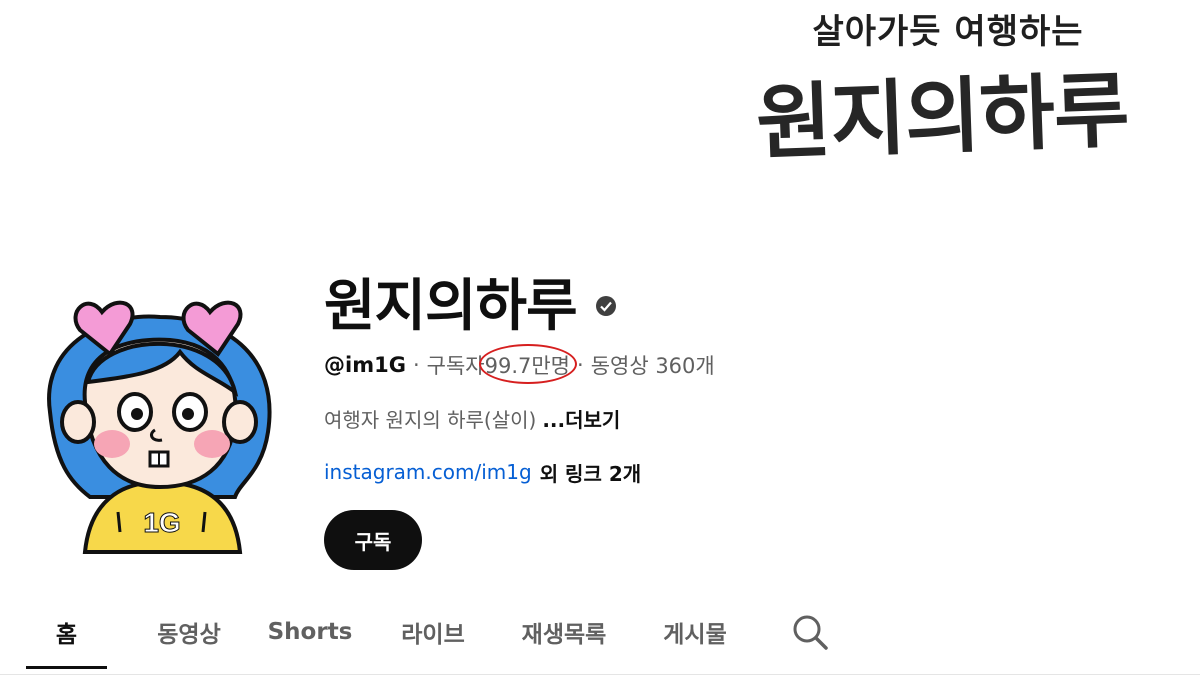 Image resolution: width=1200 pixels, height=675 pixels. I want to click on channel-avatar: 1G, so click(160, 422).